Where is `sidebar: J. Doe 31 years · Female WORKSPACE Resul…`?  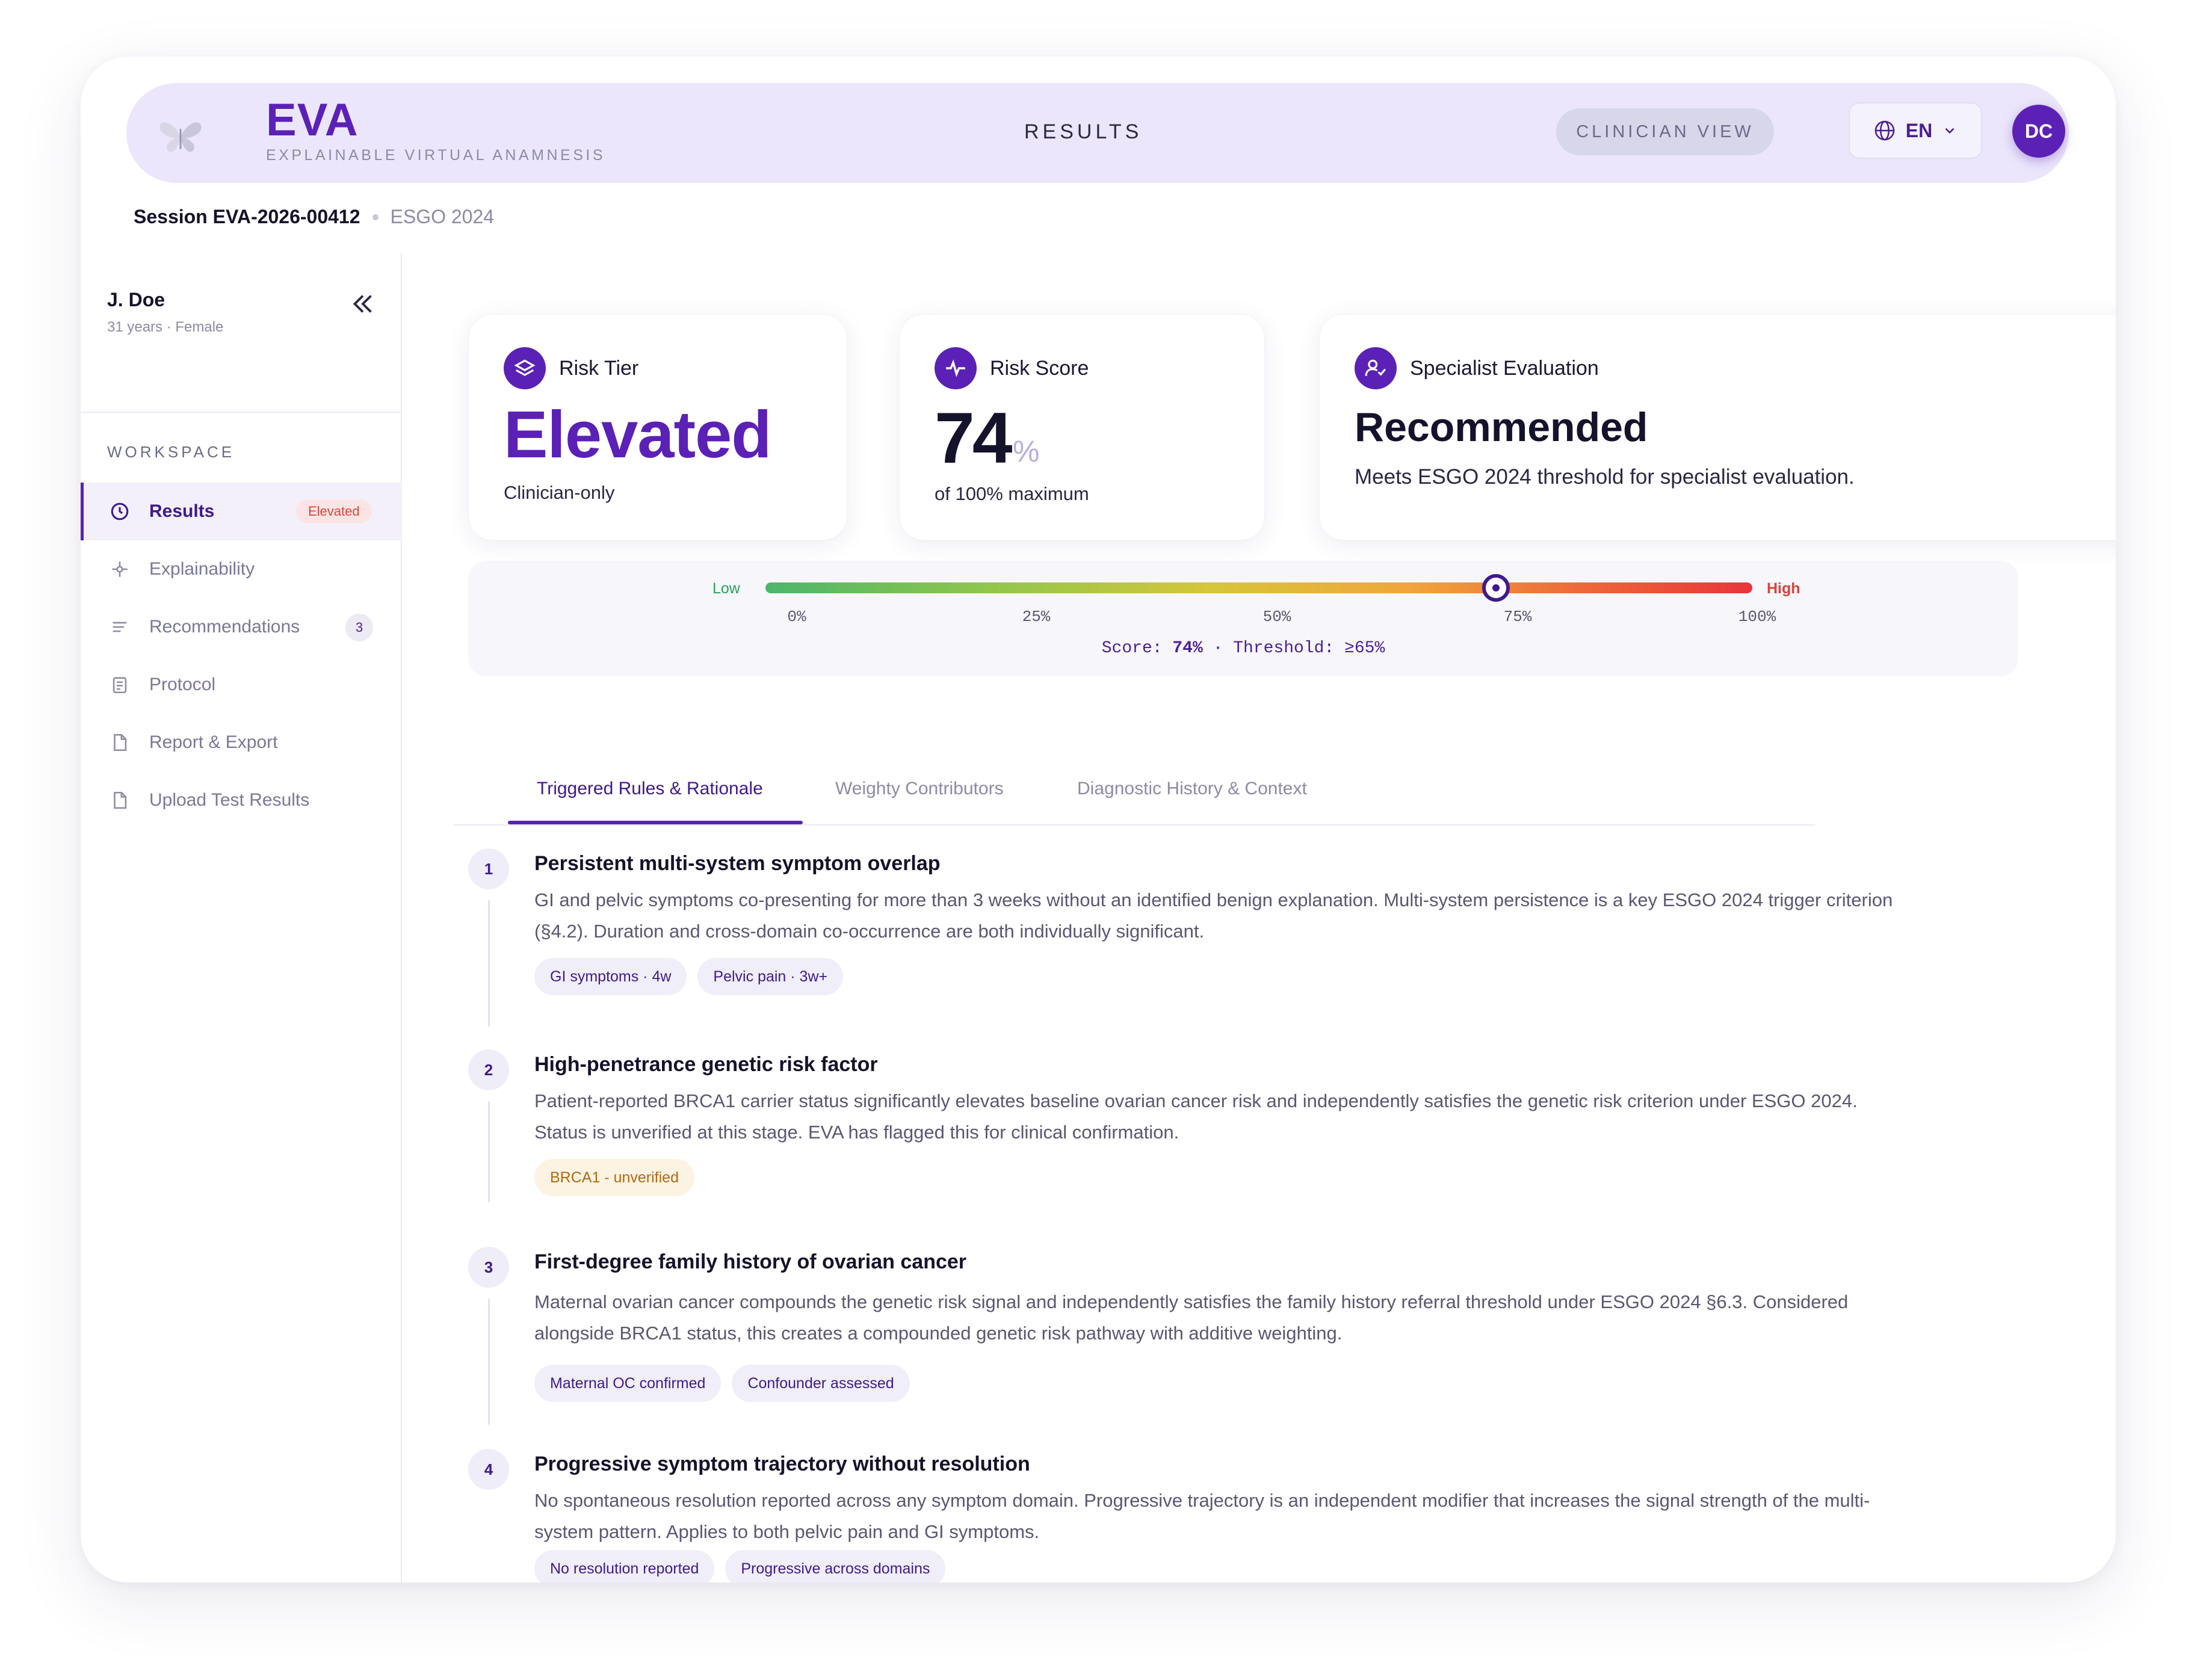 sidebar: J. Doe 31 years · Female WORKSPACE Resul… is located at coordinates (241, 918).